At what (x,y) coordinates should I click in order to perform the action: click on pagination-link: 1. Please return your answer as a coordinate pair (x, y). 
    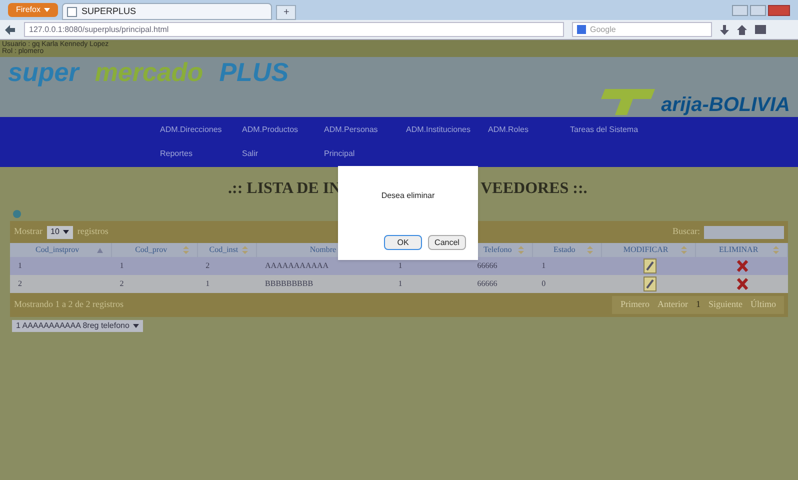
    Looking at the image, I should click on (698, 305).